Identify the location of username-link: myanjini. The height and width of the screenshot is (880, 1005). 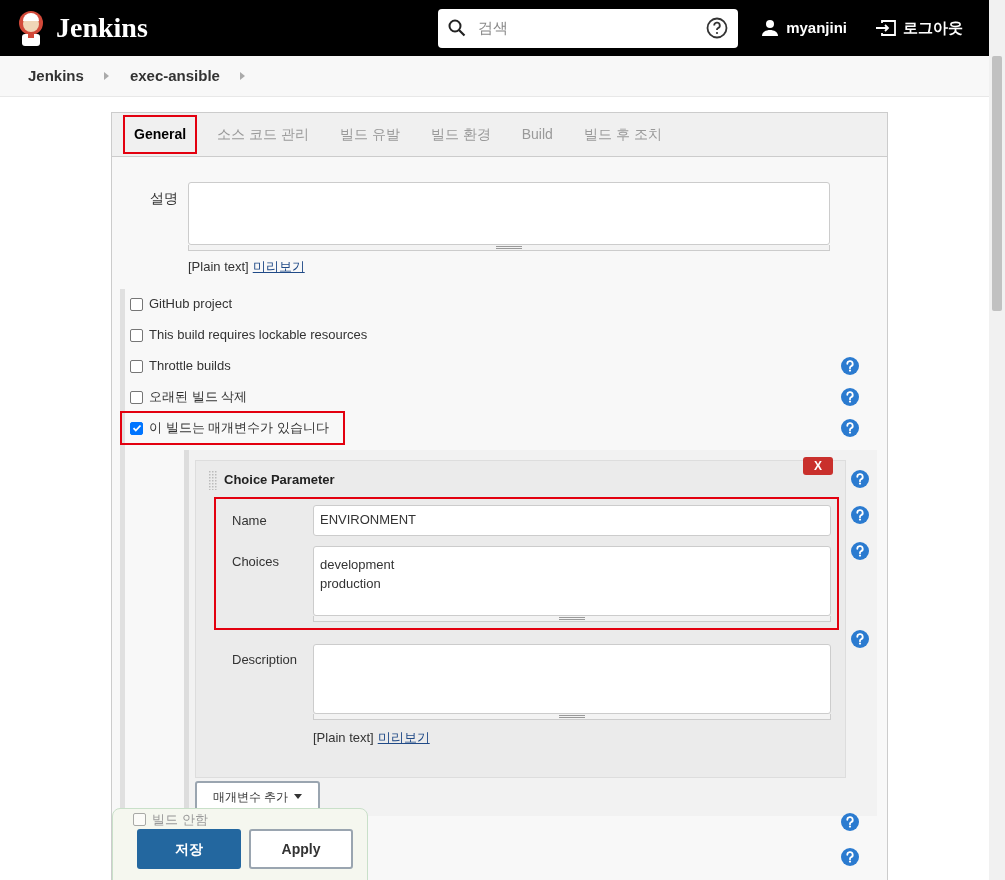
(816, 28).